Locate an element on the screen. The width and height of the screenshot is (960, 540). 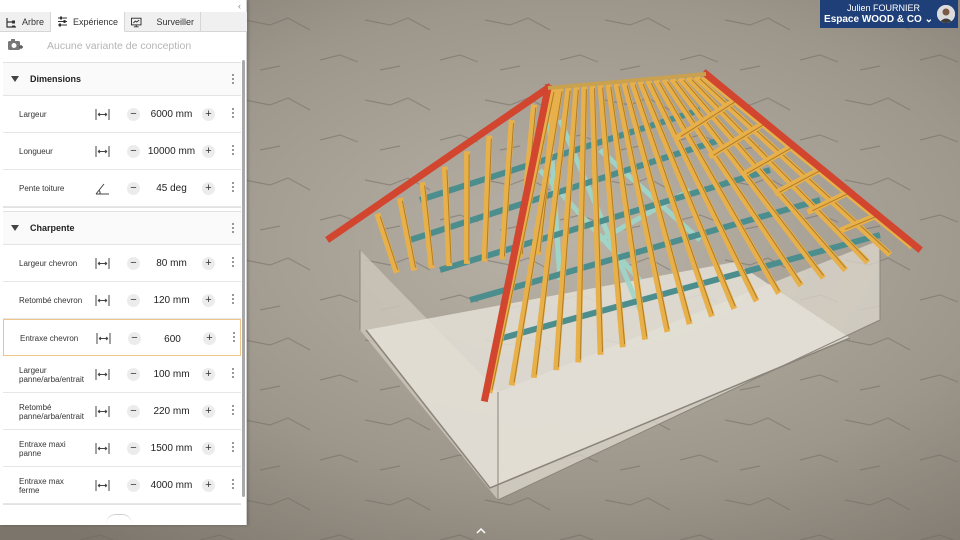
param-row-largeur: Largeur − 6000 mm + is located at coordinates (122, 114).